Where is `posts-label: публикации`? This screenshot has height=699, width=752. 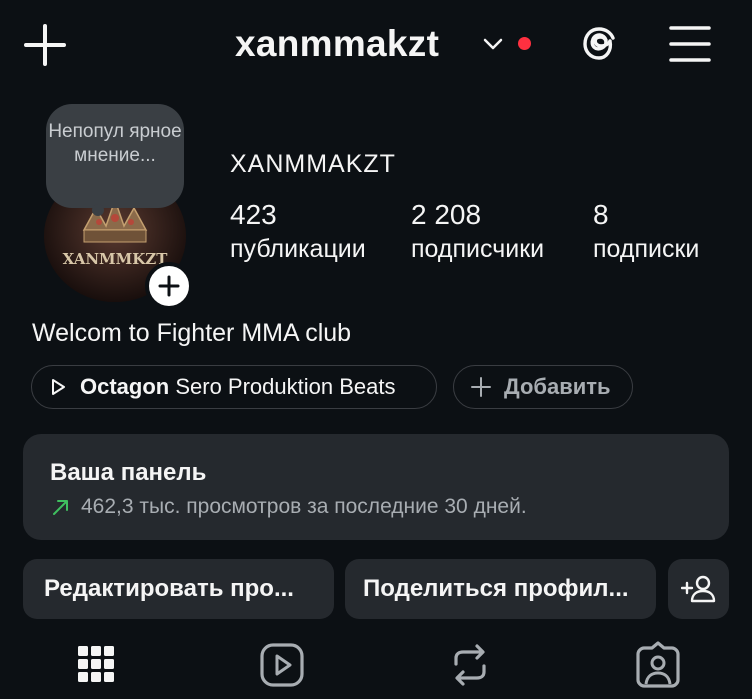 posts-label: публикации is located at coordinates (298, 249).